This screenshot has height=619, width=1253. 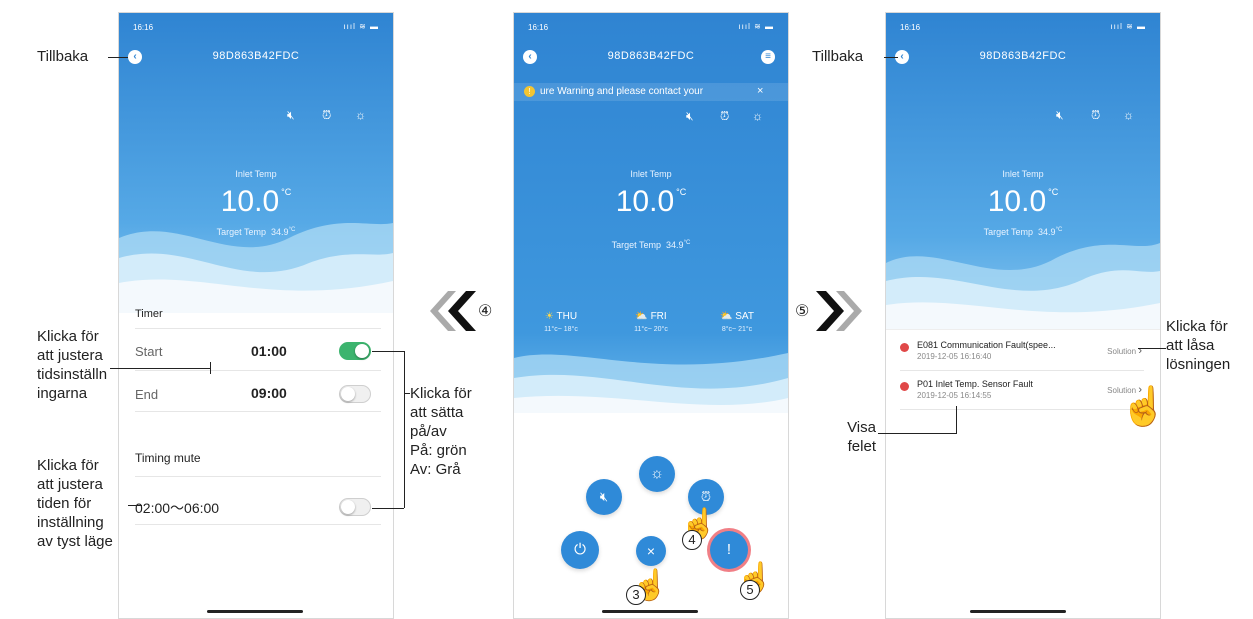 What do you see at coordinates (485, 311) in the screenshot?
I see `nav-back-step-number: ④` at bounding box center [485, 311].